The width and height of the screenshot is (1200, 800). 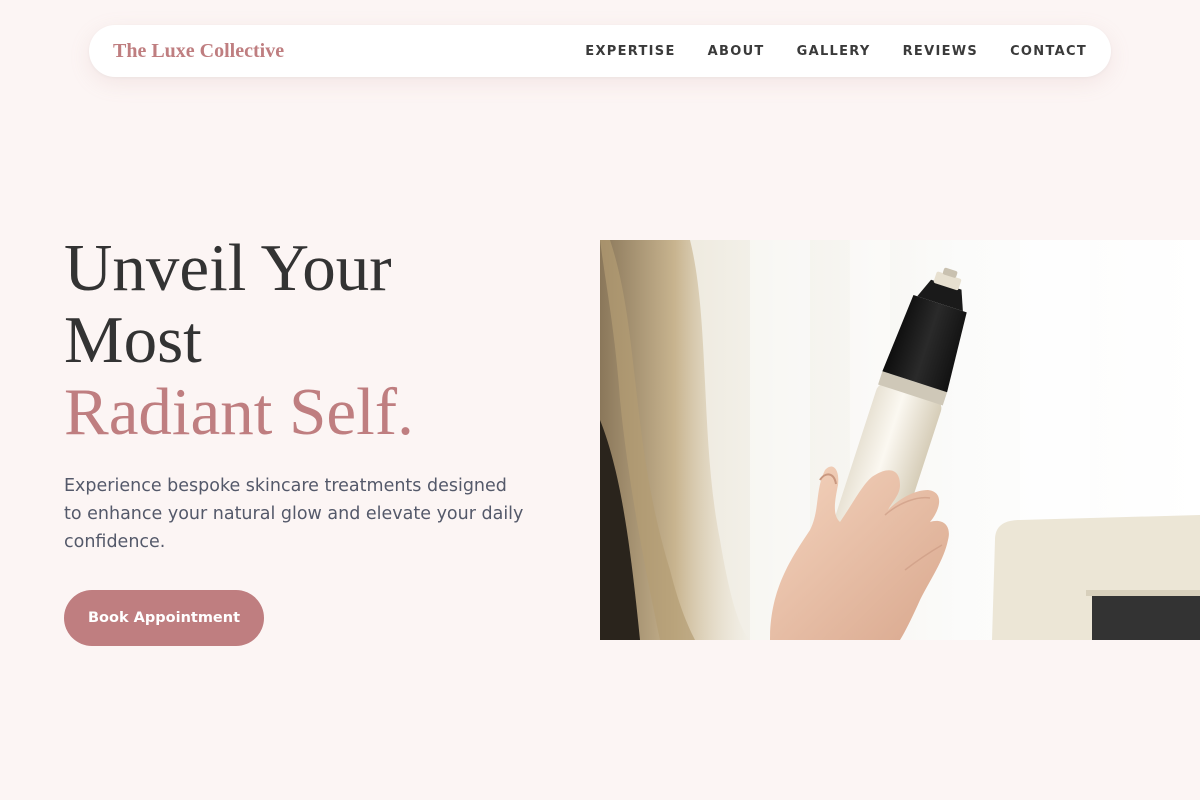 What do you see at coordinates (736, 51) in the screenshot?
I see `nav-link-about: ABOUT` at bounding box center [736, 51].